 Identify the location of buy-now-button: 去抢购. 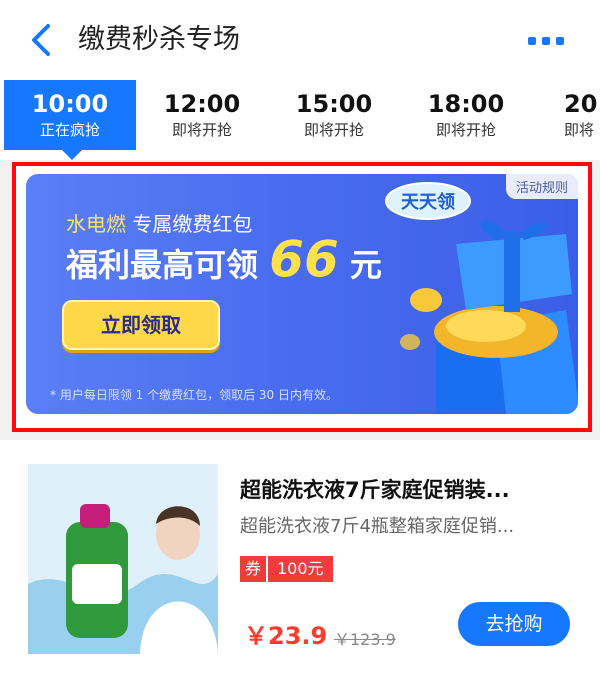
(514, 624).